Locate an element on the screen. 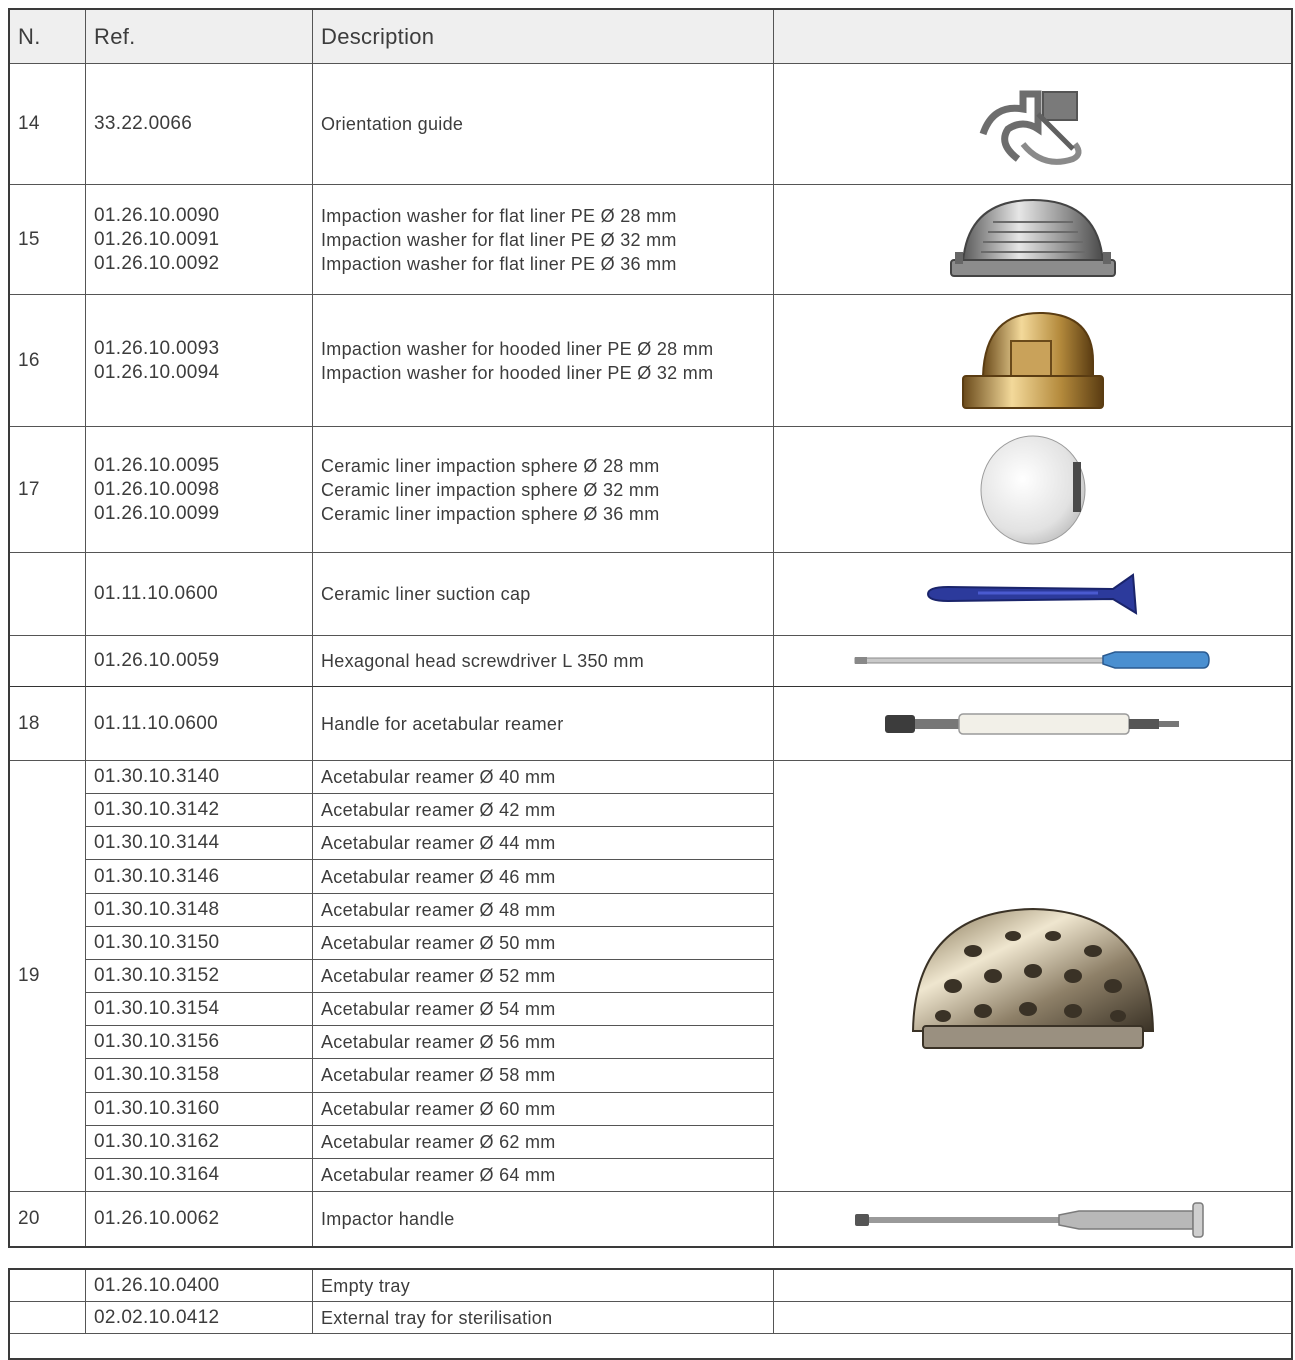 The height and width of the screenshot is (1360, 1295). reamer-description: Acetabular reamer Ø 64 mm is located at coordinates (543, 1175).